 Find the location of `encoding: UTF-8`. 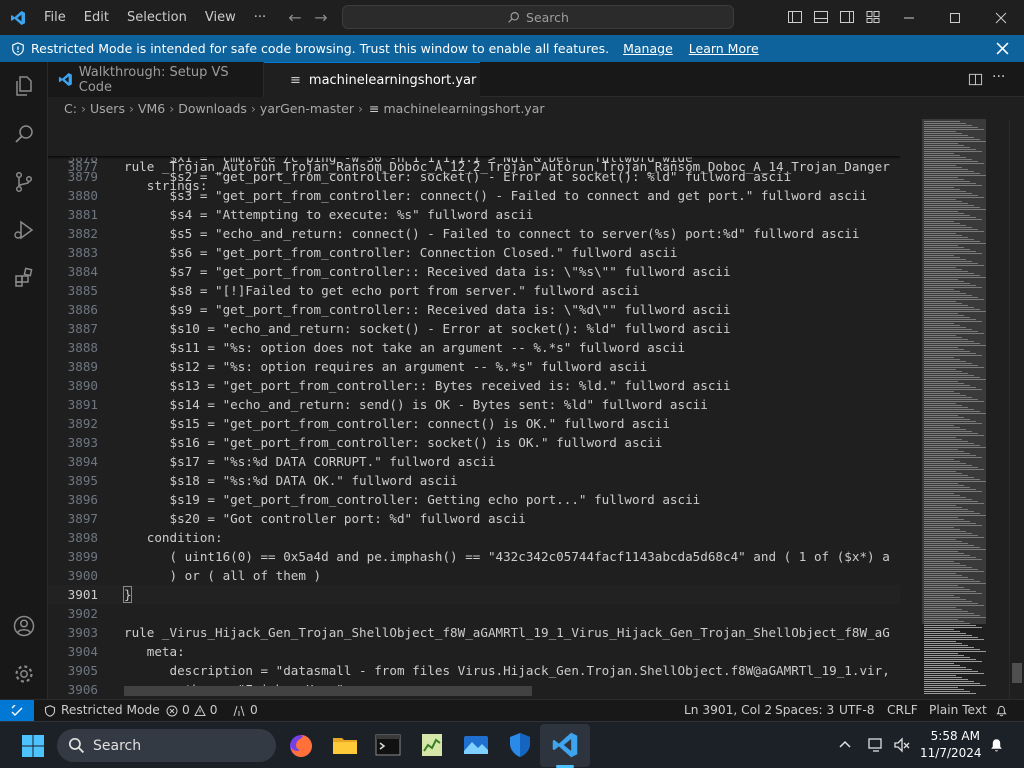

encoding: UTF-8 is located at coordinates (857, 710).